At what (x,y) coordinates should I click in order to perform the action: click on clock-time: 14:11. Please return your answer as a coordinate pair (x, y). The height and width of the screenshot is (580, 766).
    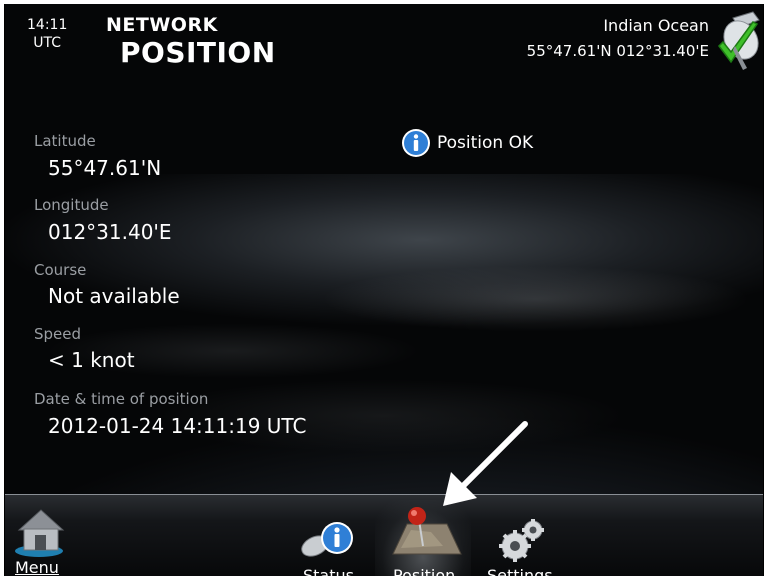
    Looking at the image, I should click on (47, 25).